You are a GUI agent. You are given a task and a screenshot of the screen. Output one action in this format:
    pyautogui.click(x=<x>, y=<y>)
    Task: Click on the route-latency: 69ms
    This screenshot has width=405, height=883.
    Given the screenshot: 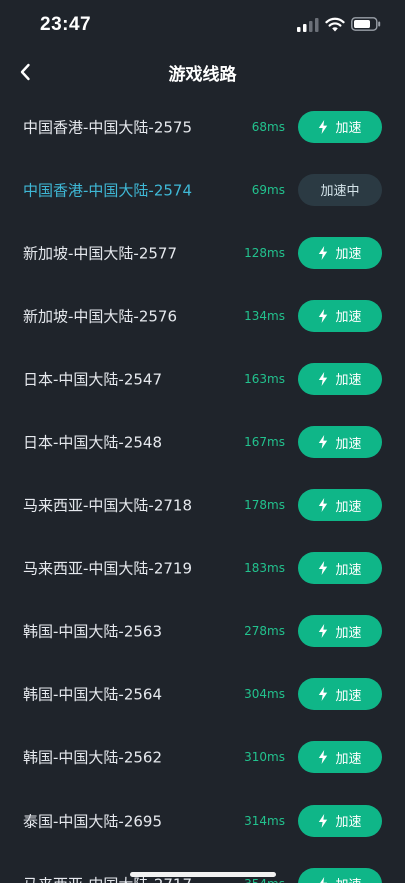 What is the action you would take?
    pyautogui.click(x=268, y=189)
    